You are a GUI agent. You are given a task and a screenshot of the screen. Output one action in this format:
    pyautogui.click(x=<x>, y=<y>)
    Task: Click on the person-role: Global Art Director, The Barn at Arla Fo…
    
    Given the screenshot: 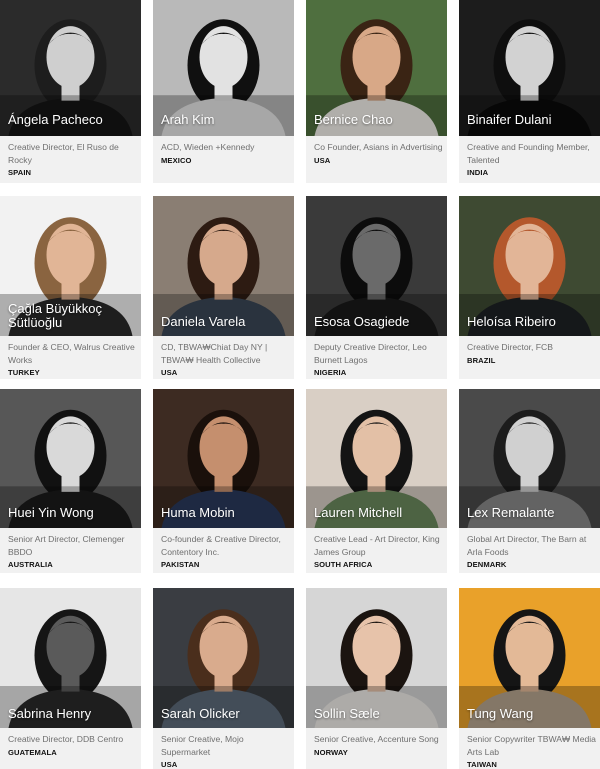 What is the action you would take?
    pyautogui.click(x=527, y=545)
    